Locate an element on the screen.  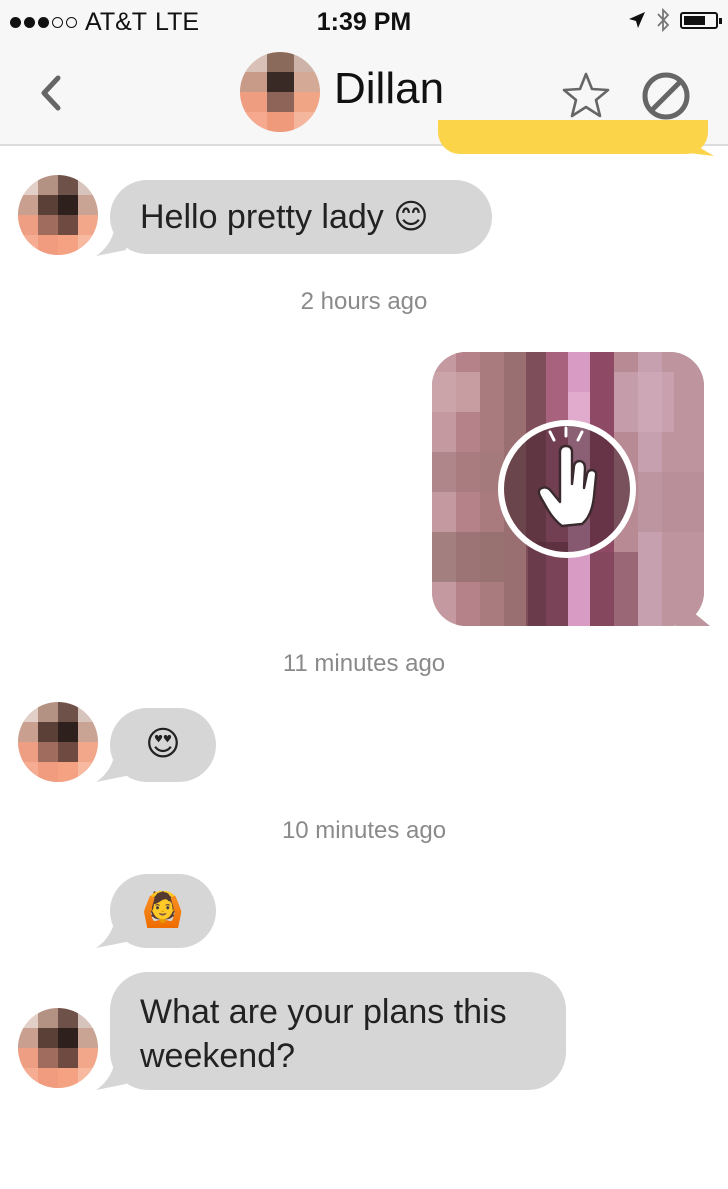
status-bar: AT&T LTE 1:39 PM is located at coordinates (364, 23).